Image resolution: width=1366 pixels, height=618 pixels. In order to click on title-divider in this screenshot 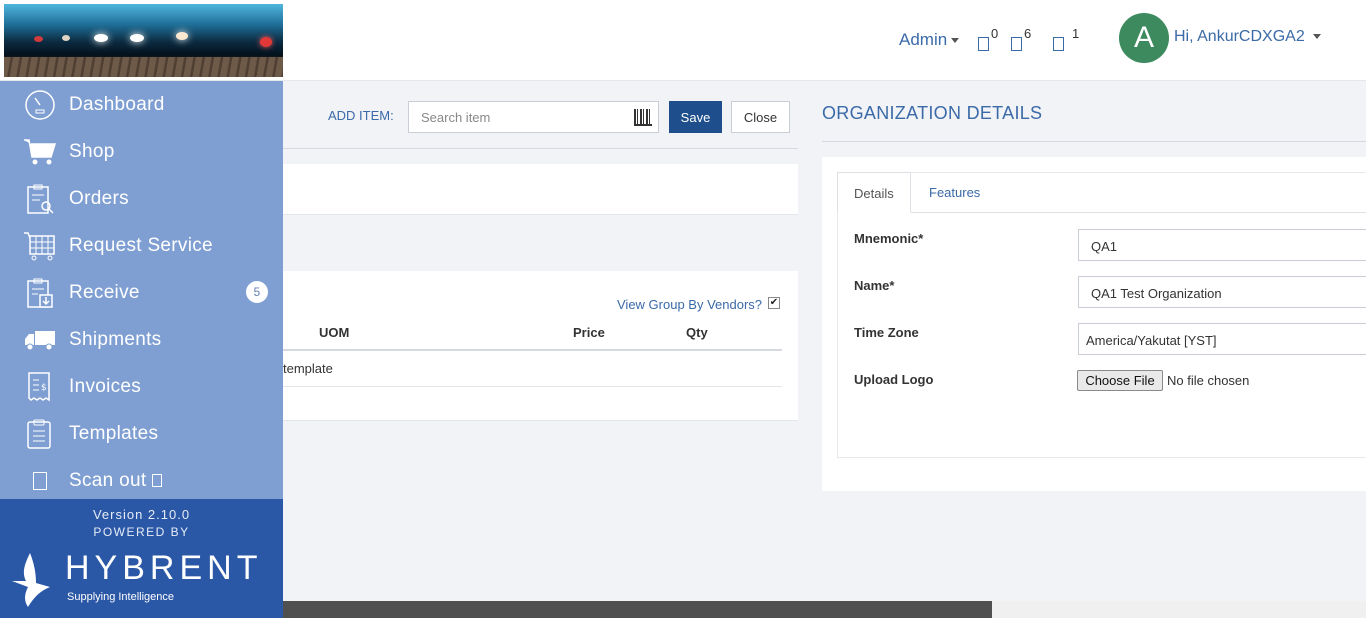, I will do `click(1094, 141)`.